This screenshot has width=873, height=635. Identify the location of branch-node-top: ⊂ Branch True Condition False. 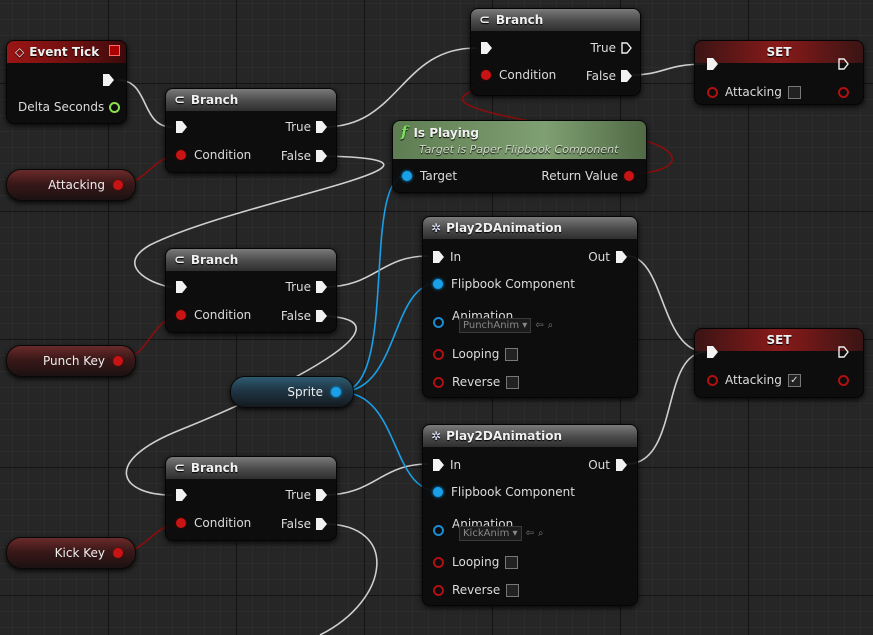
(555, 52).